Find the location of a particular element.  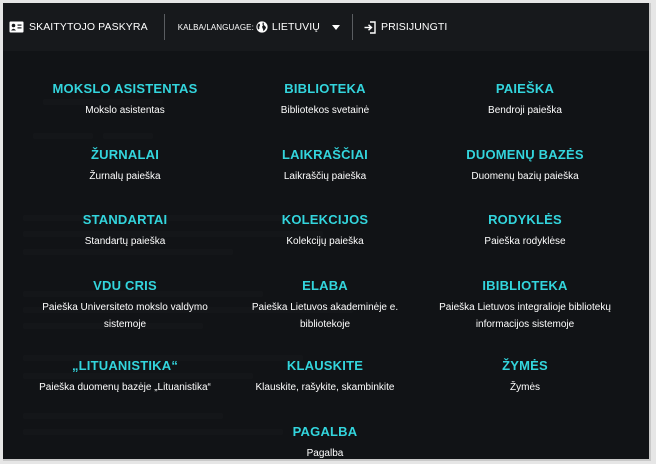

menu-item-title: ŽURNALAI is located at coordinates (125, 154).